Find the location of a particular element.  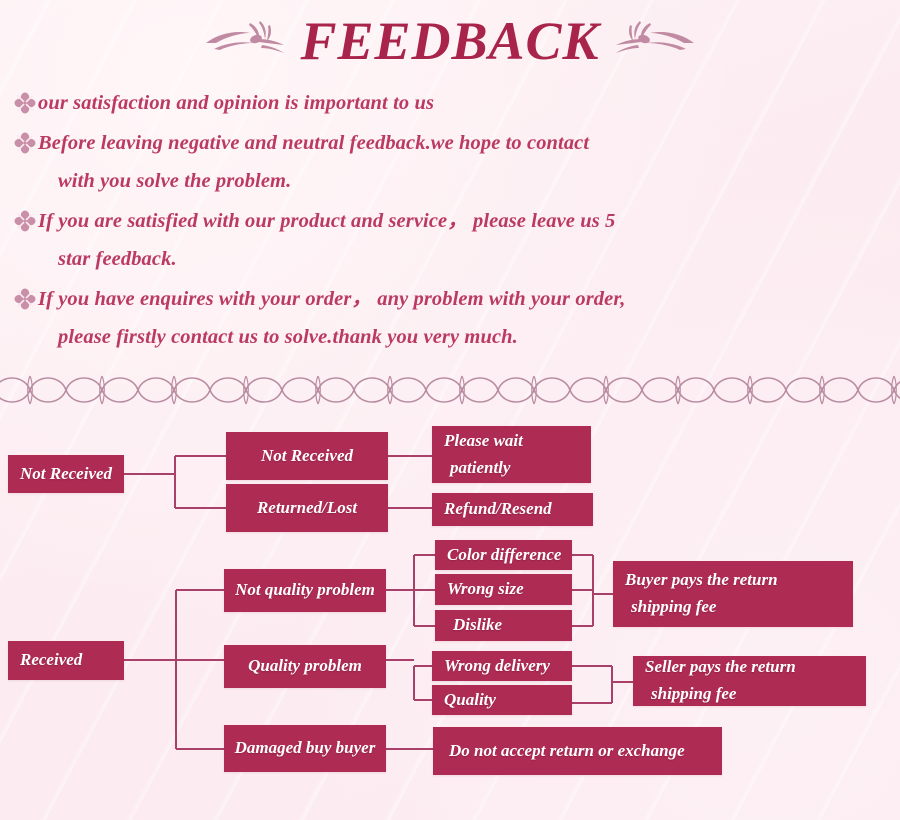

node-label: Wrong delivery is located at coordinates (497, 665).